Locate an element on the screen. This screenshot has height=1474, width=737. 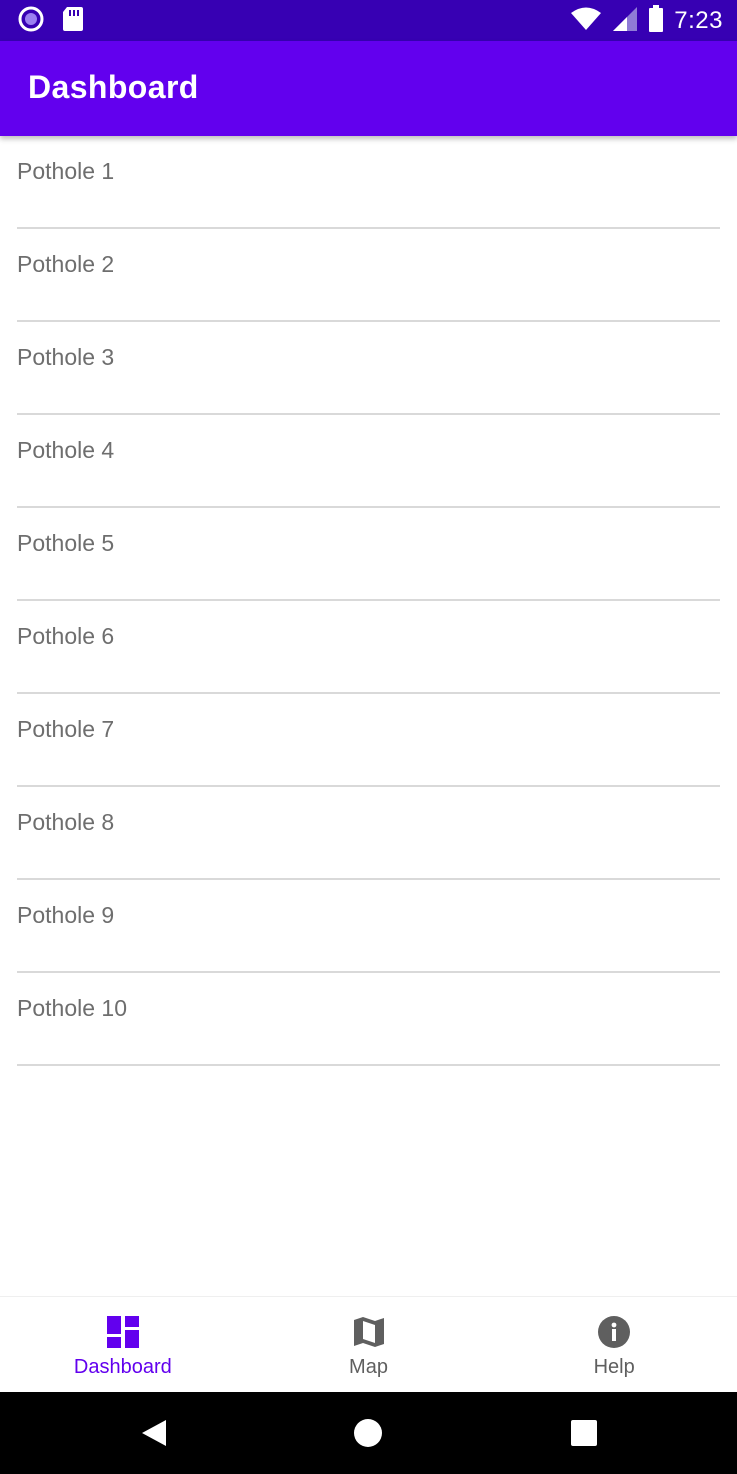
app-bar: Dashboard is located at coordinates (368, 88).